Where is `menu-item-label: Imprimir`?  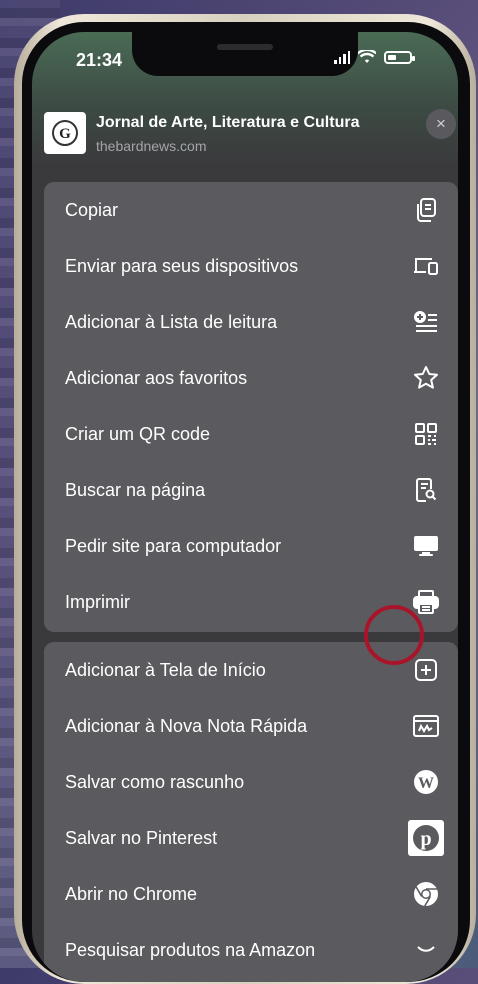 menu-item-label: Imprimir is located at coordinates (97, 601).